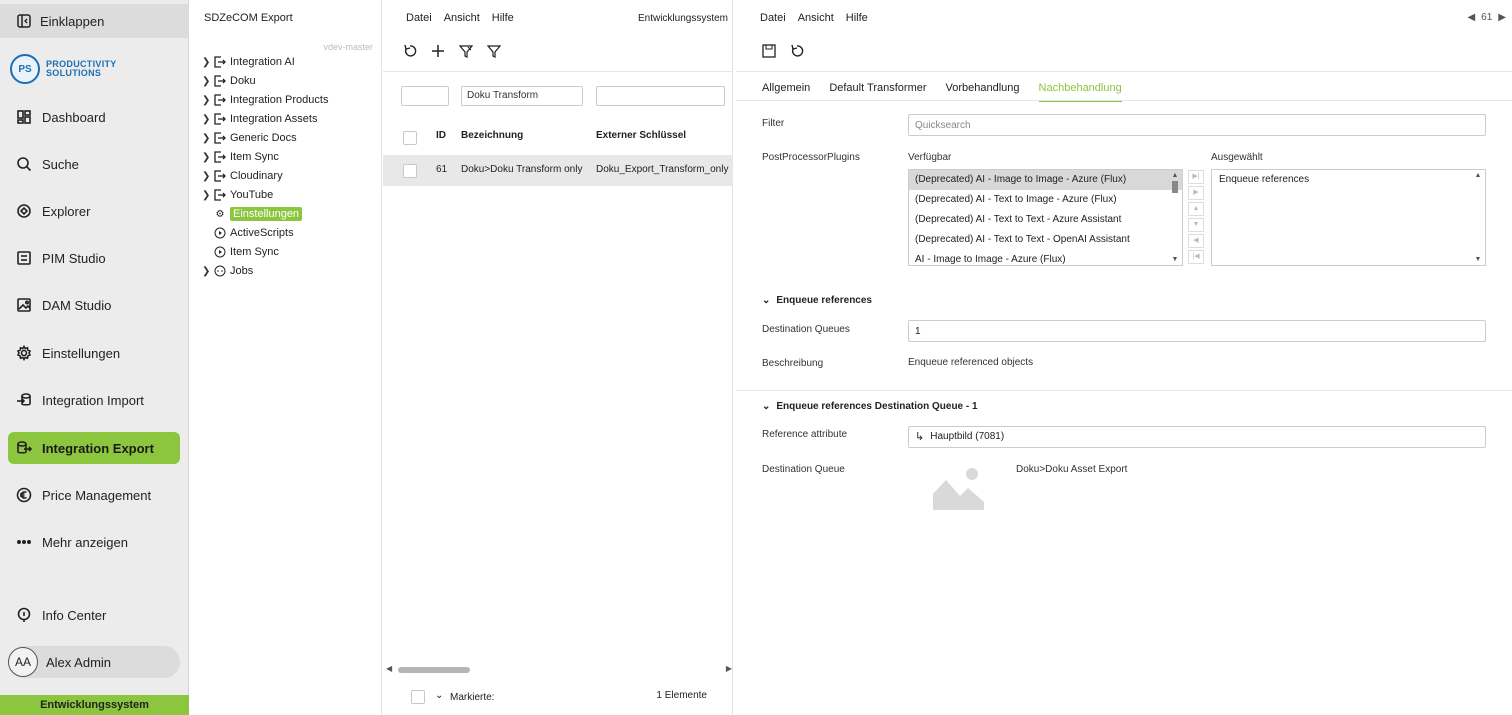 Image resolution: width=1512 pixels, height=715 pixels. Describe the element at coordinates (94, 495) in the screenshot. I see `nav-item-price-management: Price Management` at that location.